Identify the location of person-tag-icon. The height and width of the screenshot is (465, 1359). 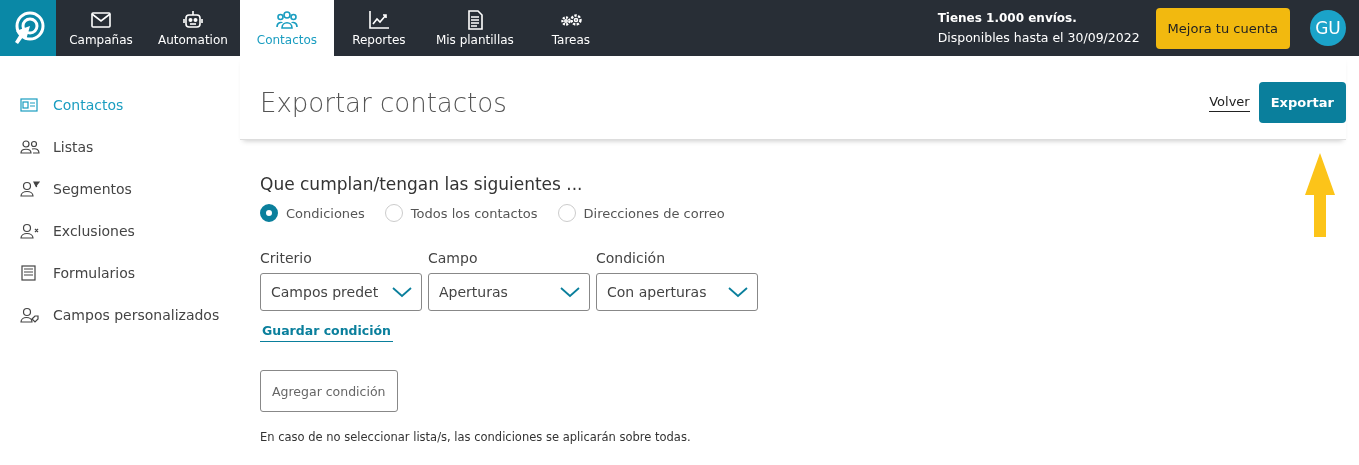
(30, 315).